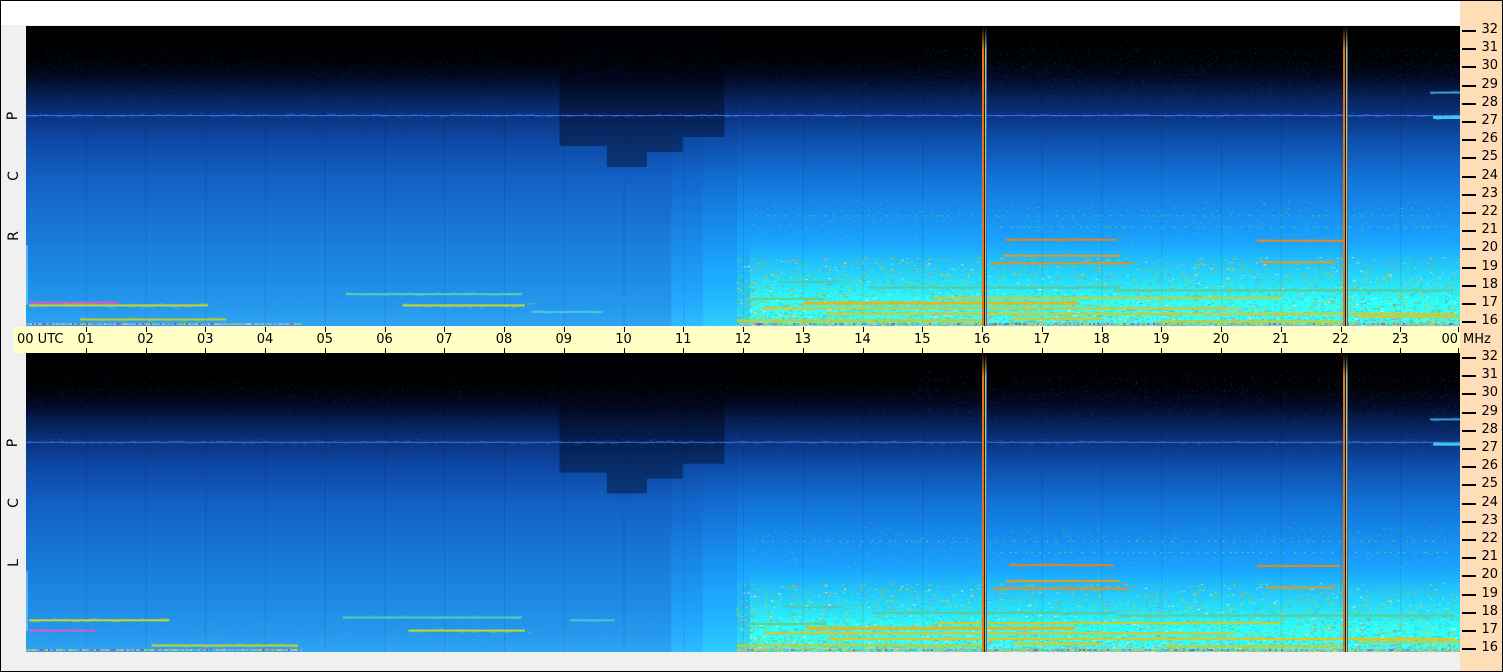 This screenshot has height=672, width=1503. What do you see at coordinates (86, 339) in the screenshot?
I see `time-label-01: 01` at bounding box center [86, 339].